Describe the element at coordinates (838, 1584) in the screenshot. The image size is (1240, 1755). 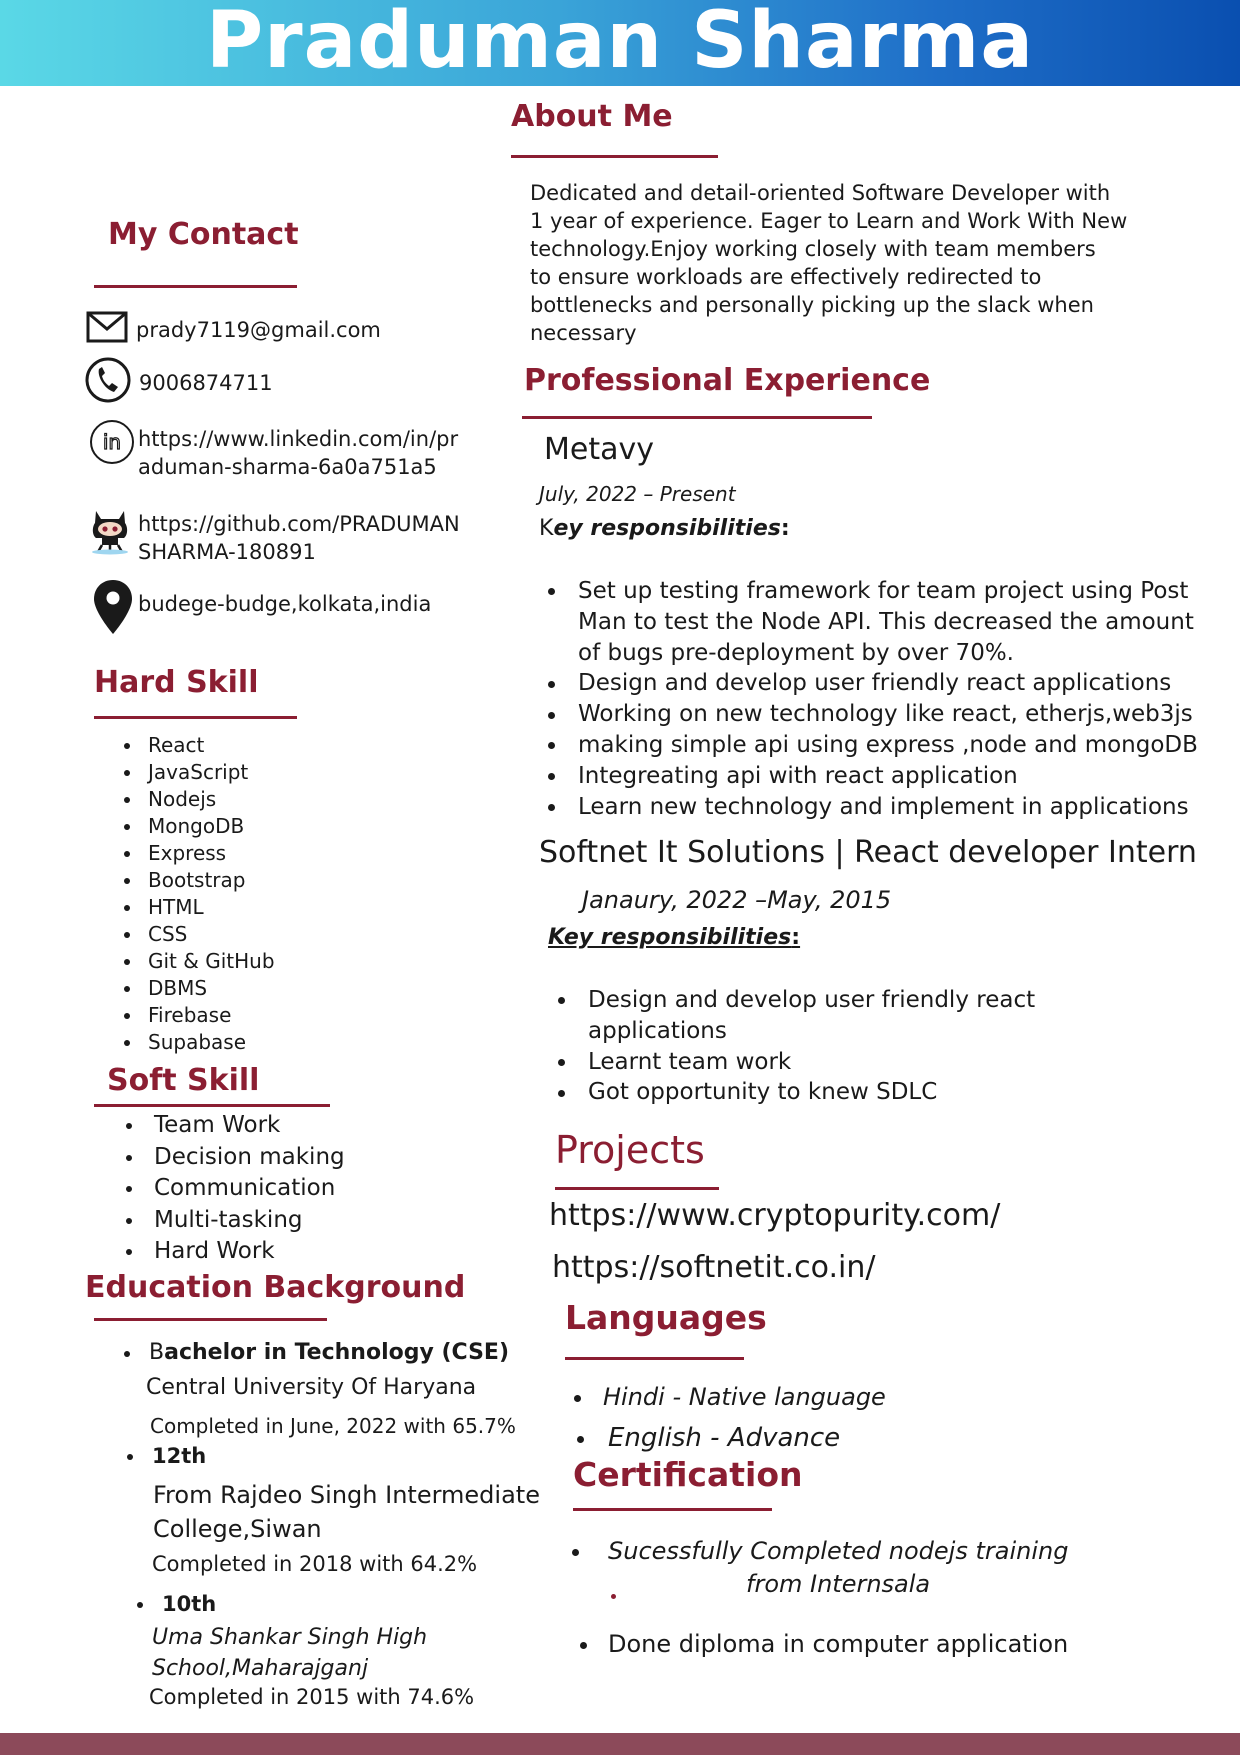
I see `certification-nodejs-line2: from Internsala` at that location.